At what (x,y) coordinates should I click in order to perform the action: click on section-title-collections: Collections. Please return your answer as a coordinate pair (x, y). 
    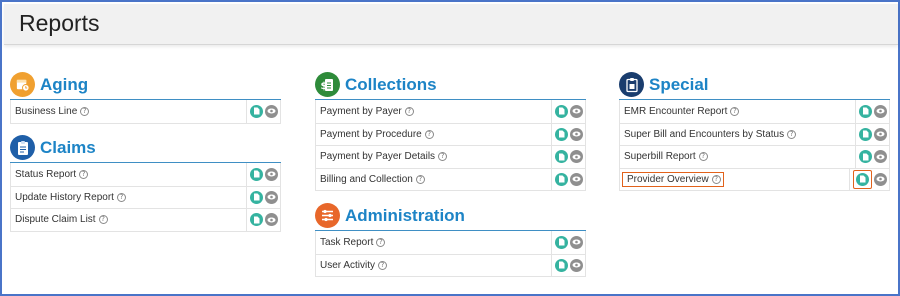
    Looking at the image, I should click on (391, 84).